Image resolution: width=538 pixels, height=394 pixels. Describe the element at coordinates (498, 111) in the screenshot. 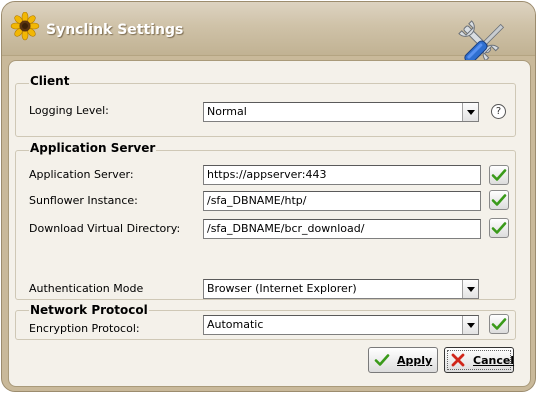

I see `help-icon: ?` at that location.